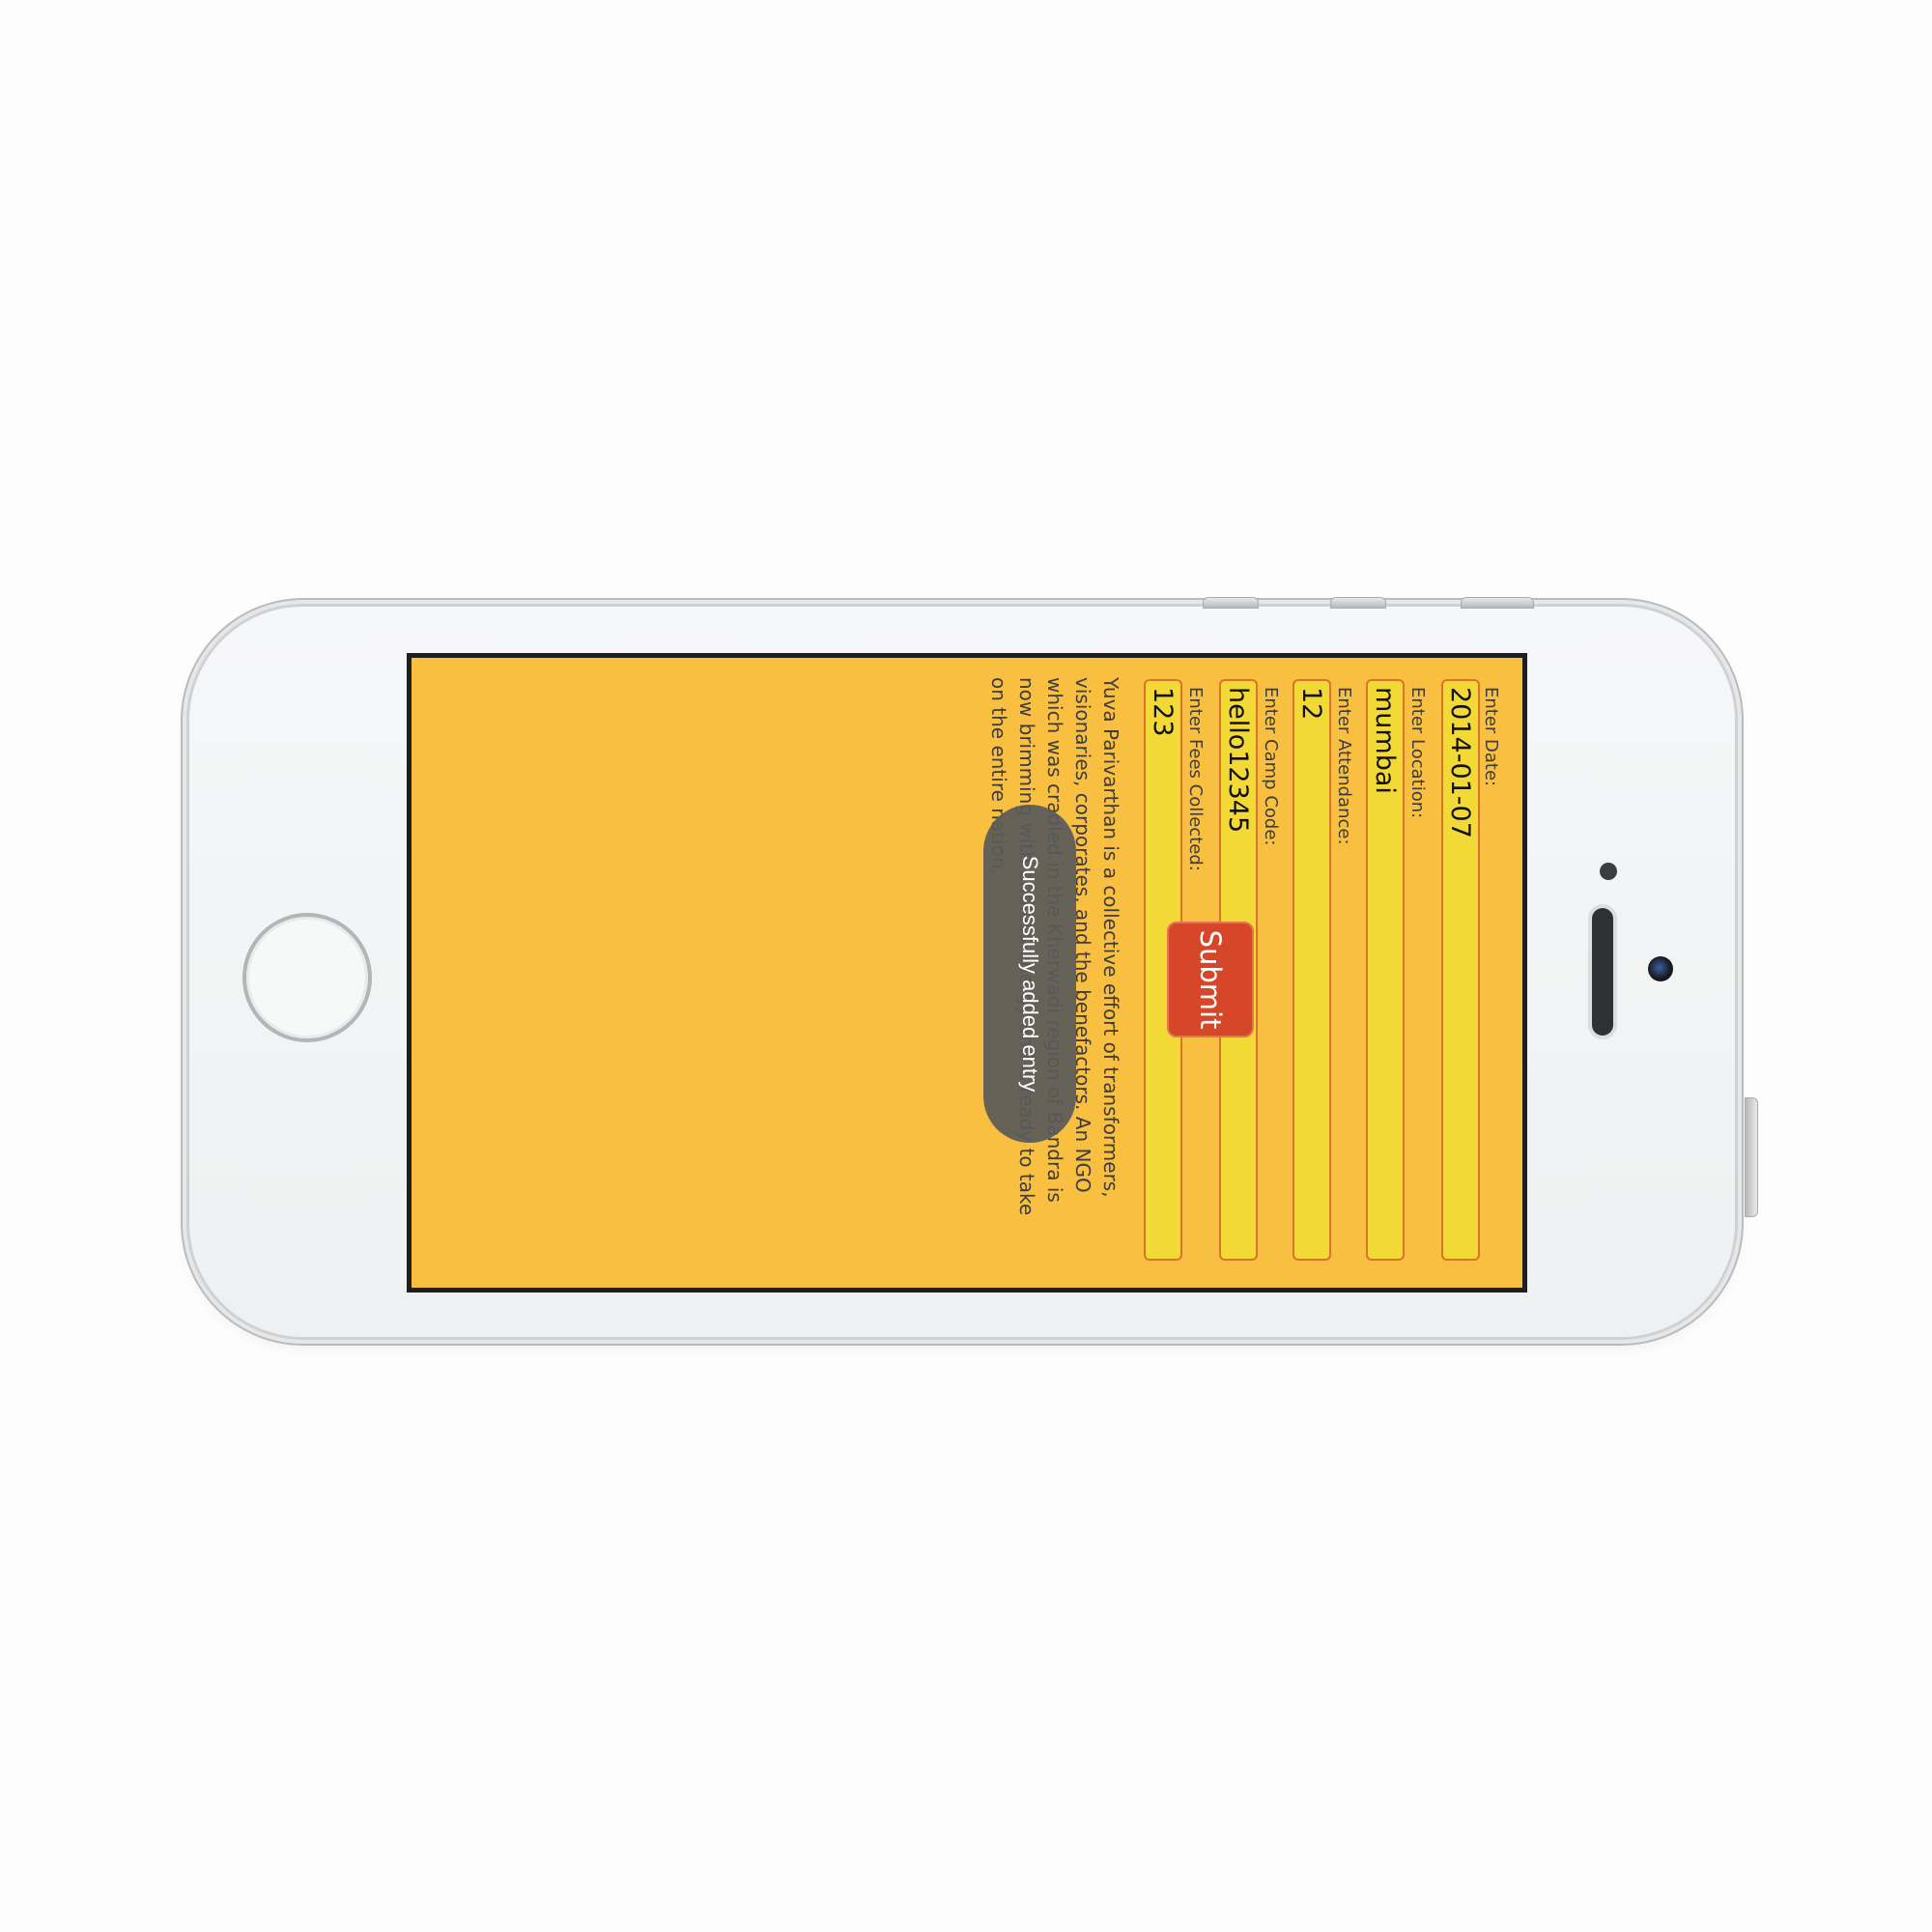  I want to click on toast-message: Successfully added entry, so click(1029, 974).